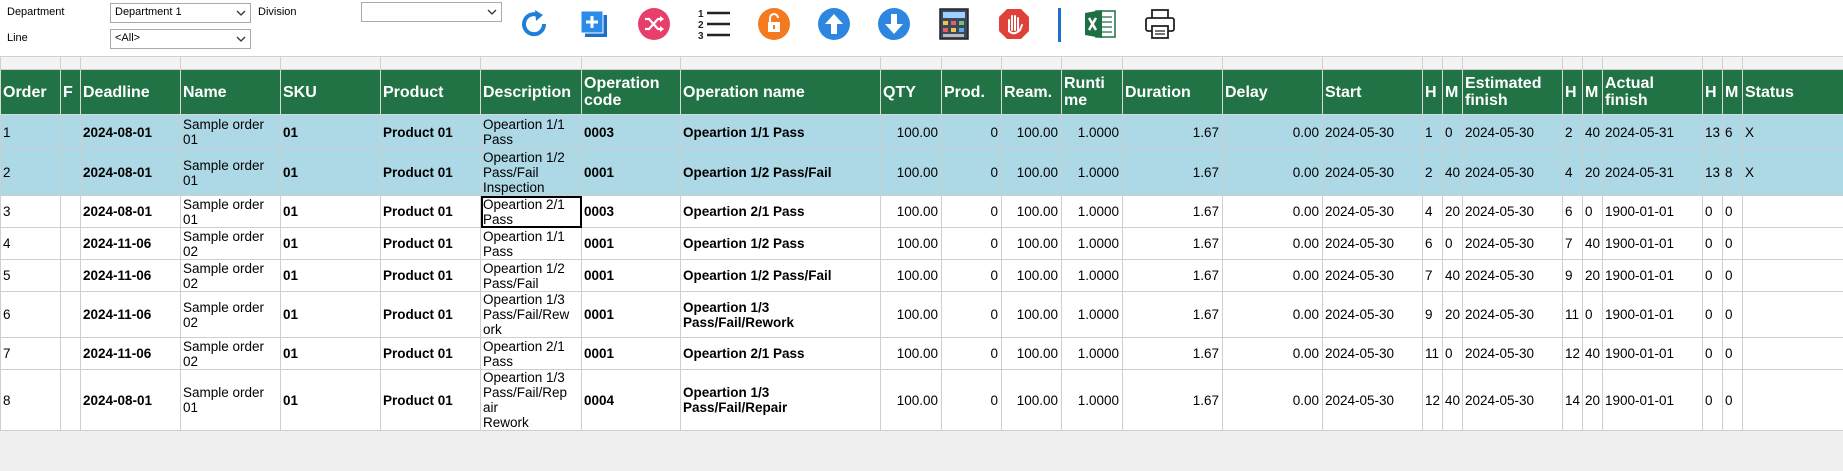 The image size is (1843, 471). What do you see at coordinates (531, 314) in the screenshot?
I see `cell-description: Opeartion 1/3 Pass/Fail/Rew ork` at bounding box center [531, 314].